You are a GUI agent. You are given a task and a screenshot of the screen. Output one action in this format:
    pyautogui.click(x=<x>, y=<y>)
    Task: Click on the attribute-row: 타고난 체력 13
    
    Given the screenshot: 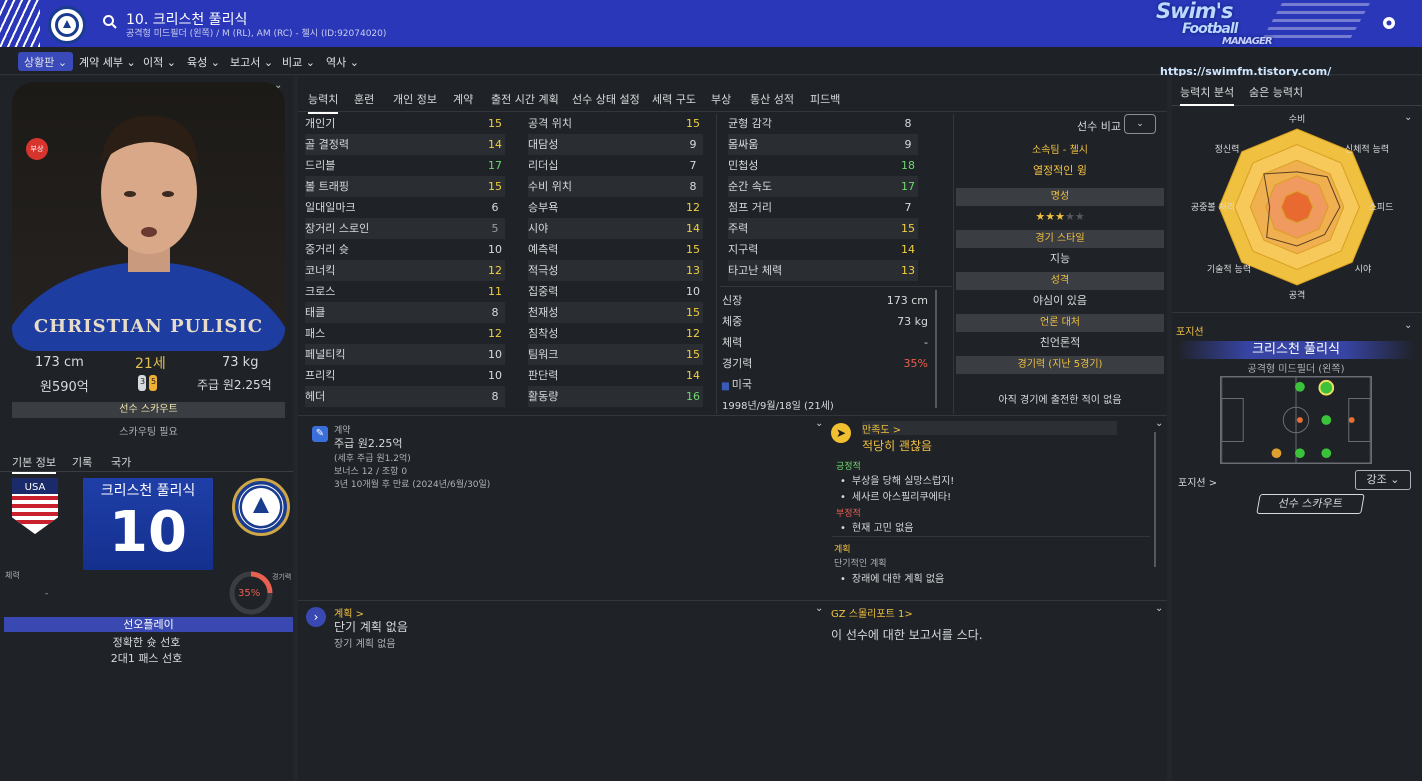 What is the action you would take?
    pyautogui.click(x=823, y=270)
    